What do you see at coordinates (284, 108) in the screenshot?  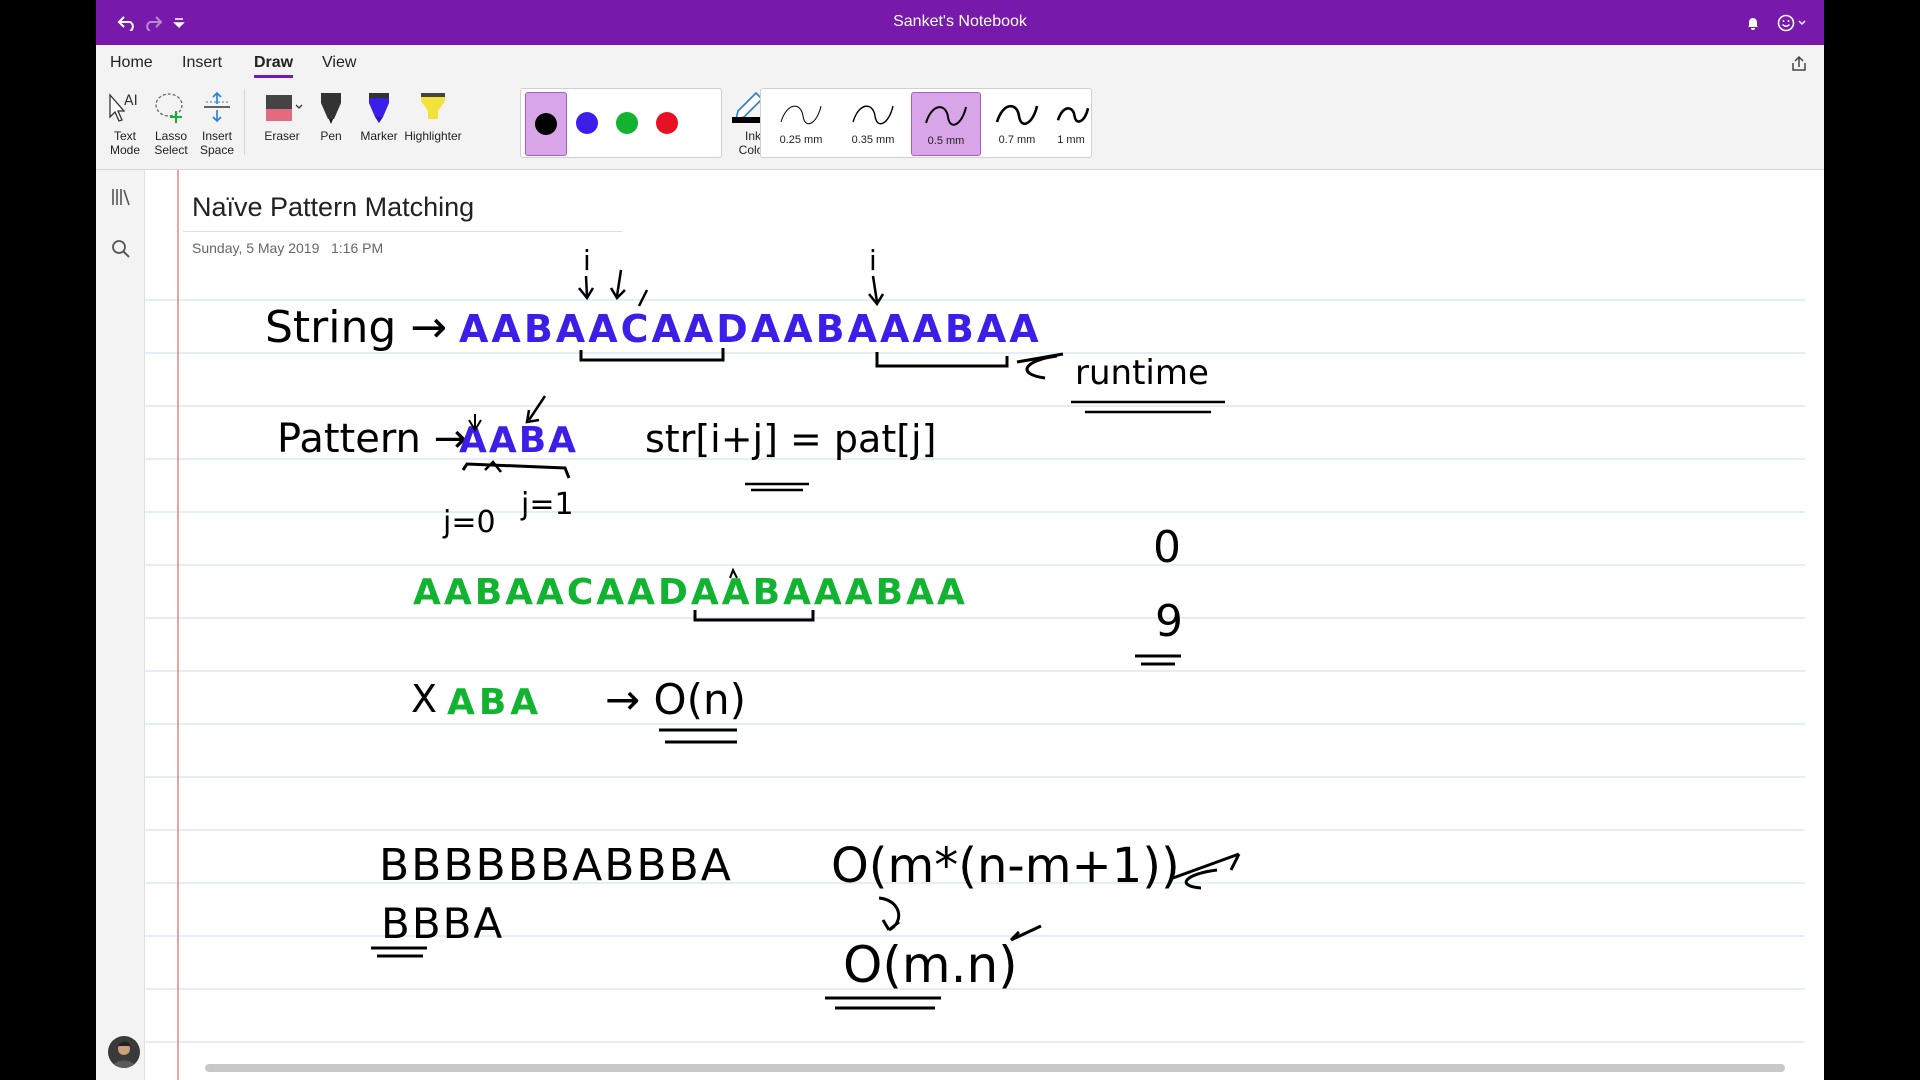 I see `eraser-icon` at bounding box center [284, 108].